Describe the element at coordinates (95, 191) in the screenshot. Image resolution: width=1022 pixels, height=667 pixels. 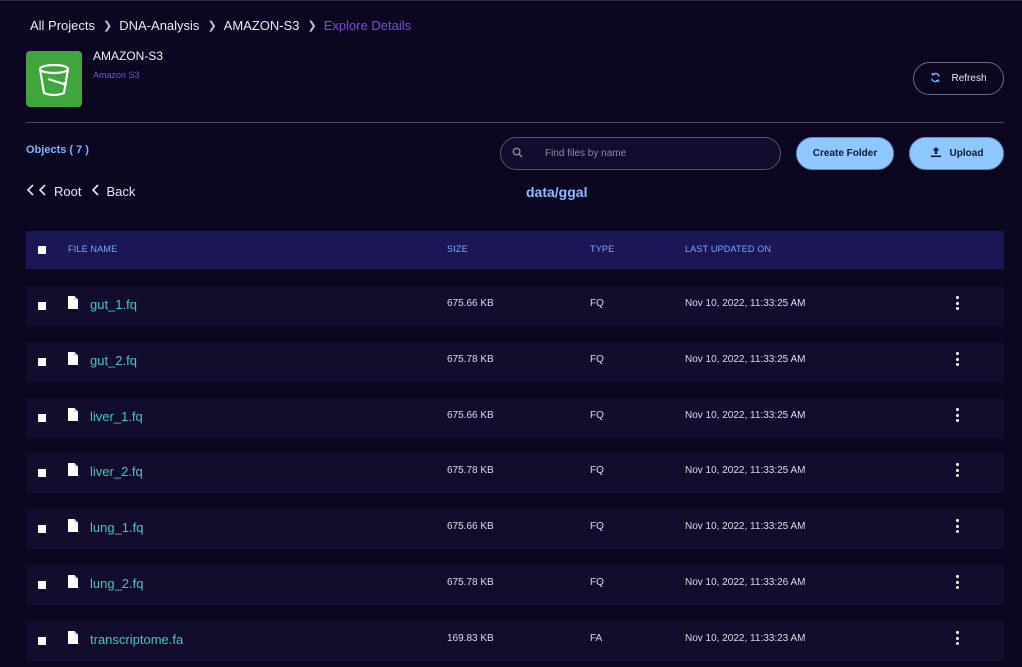
I see `chevron-left-icon` at that location.